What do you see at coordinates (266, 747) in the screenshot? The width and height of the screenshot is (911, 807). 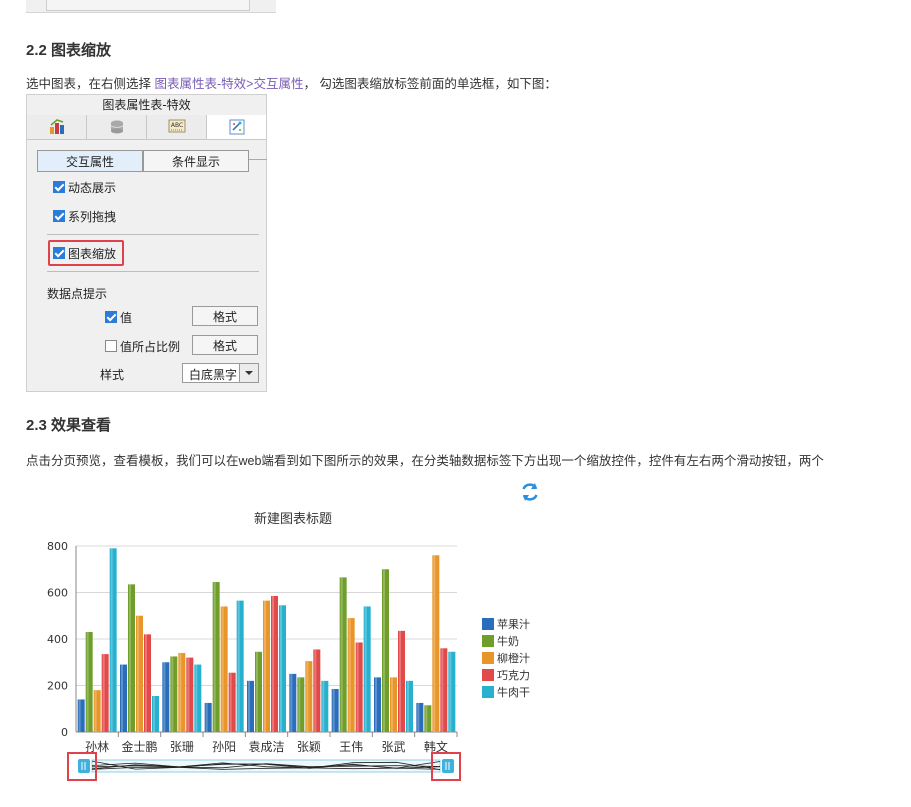 I see `x-tick-label: 袁成洁` at bounding box center [266, 747].